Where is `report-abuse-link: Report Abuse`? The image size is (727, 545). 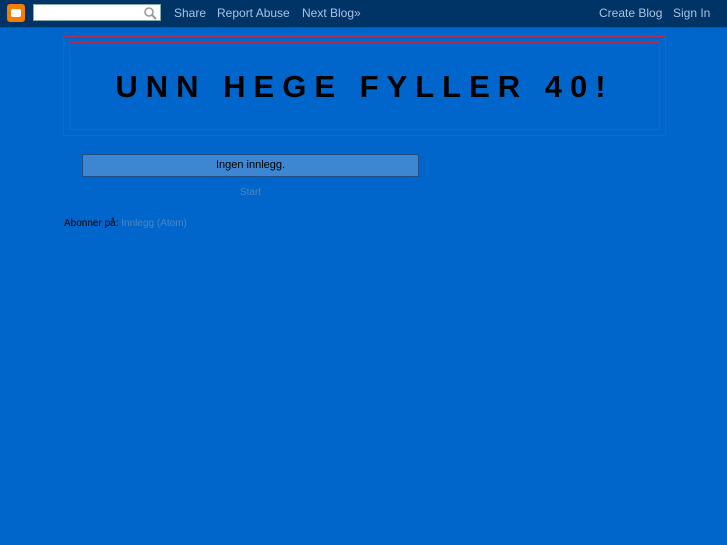 report-abuse-link: Report Abuse is located at coordinates (253, 13).